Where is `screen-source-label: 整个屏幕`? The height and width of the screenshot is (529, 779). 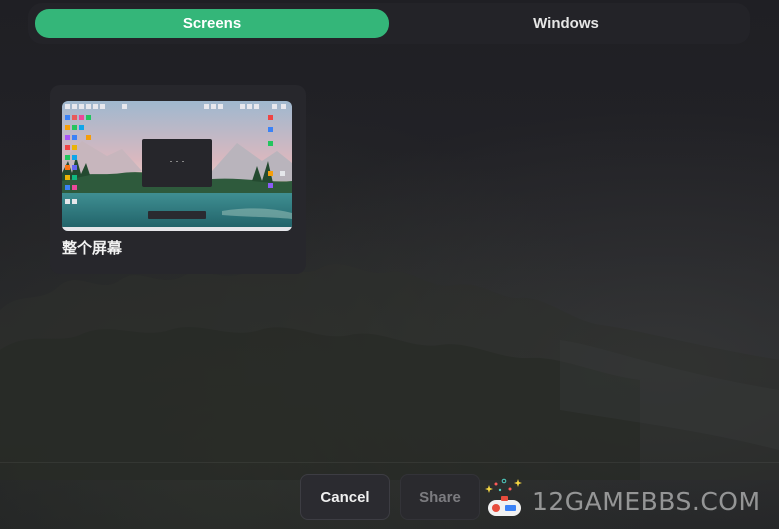
screen-source-label: 整个屏幕 is located at coordinates (92, 248).